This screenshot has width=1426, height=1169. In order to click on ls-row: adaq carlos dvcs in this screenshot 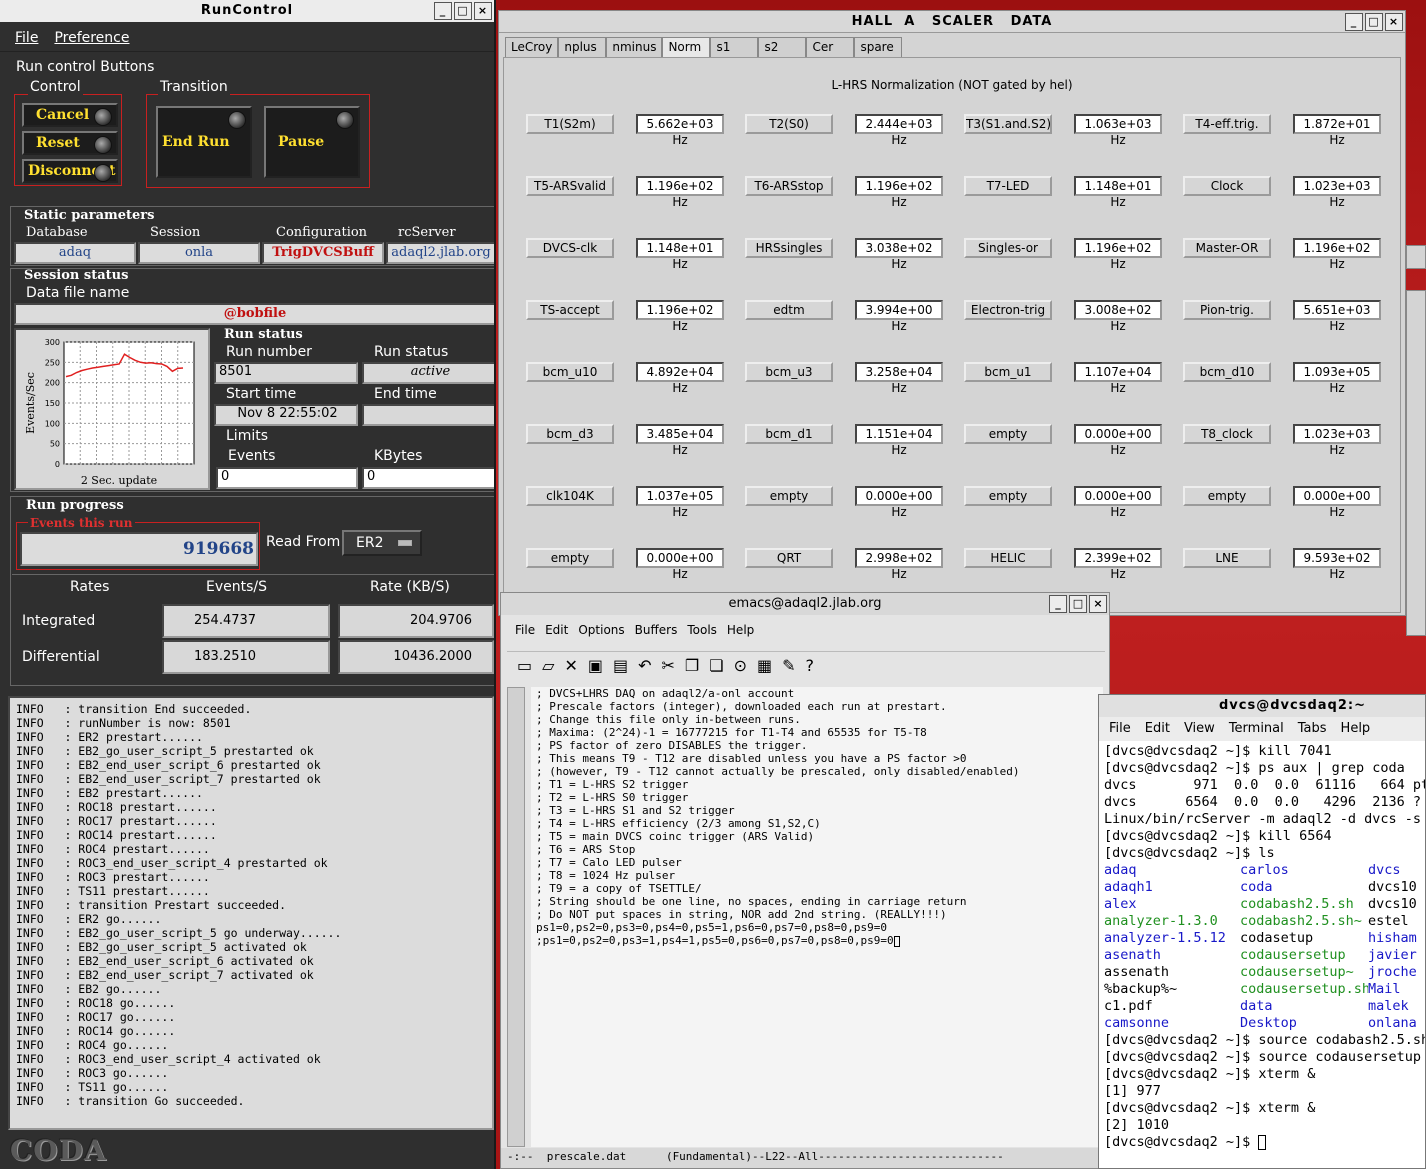, I will do `click(1262, 870)`.